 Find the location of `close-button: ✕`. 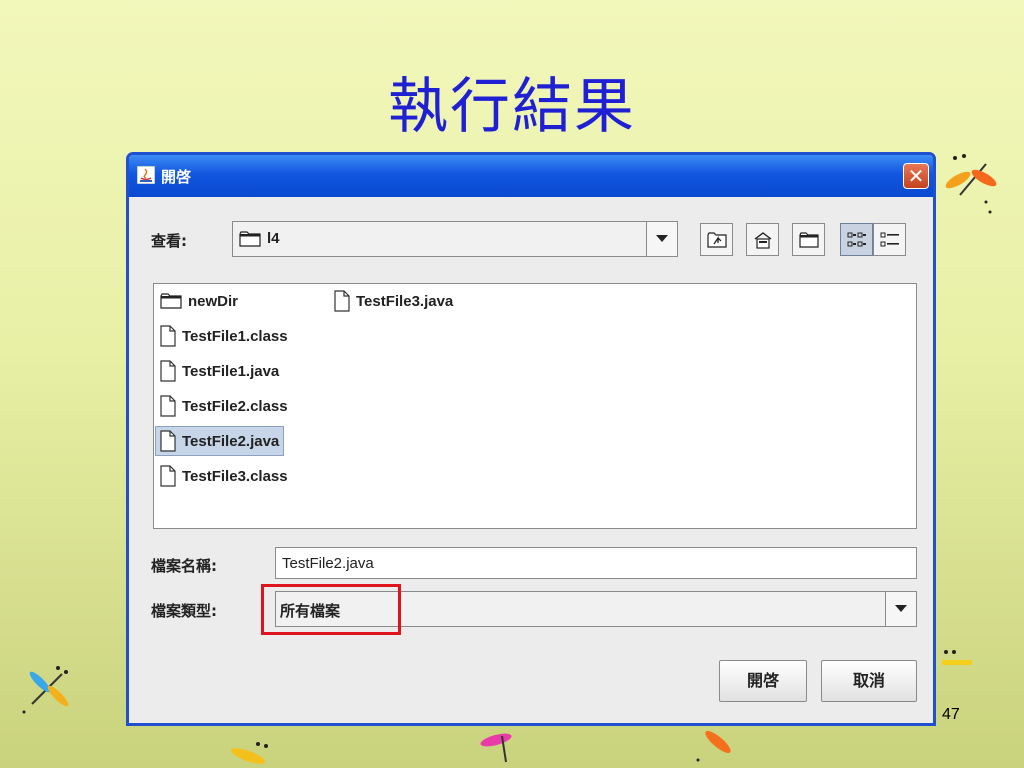

close-button: ✕ is located at coordinates (916, 176).